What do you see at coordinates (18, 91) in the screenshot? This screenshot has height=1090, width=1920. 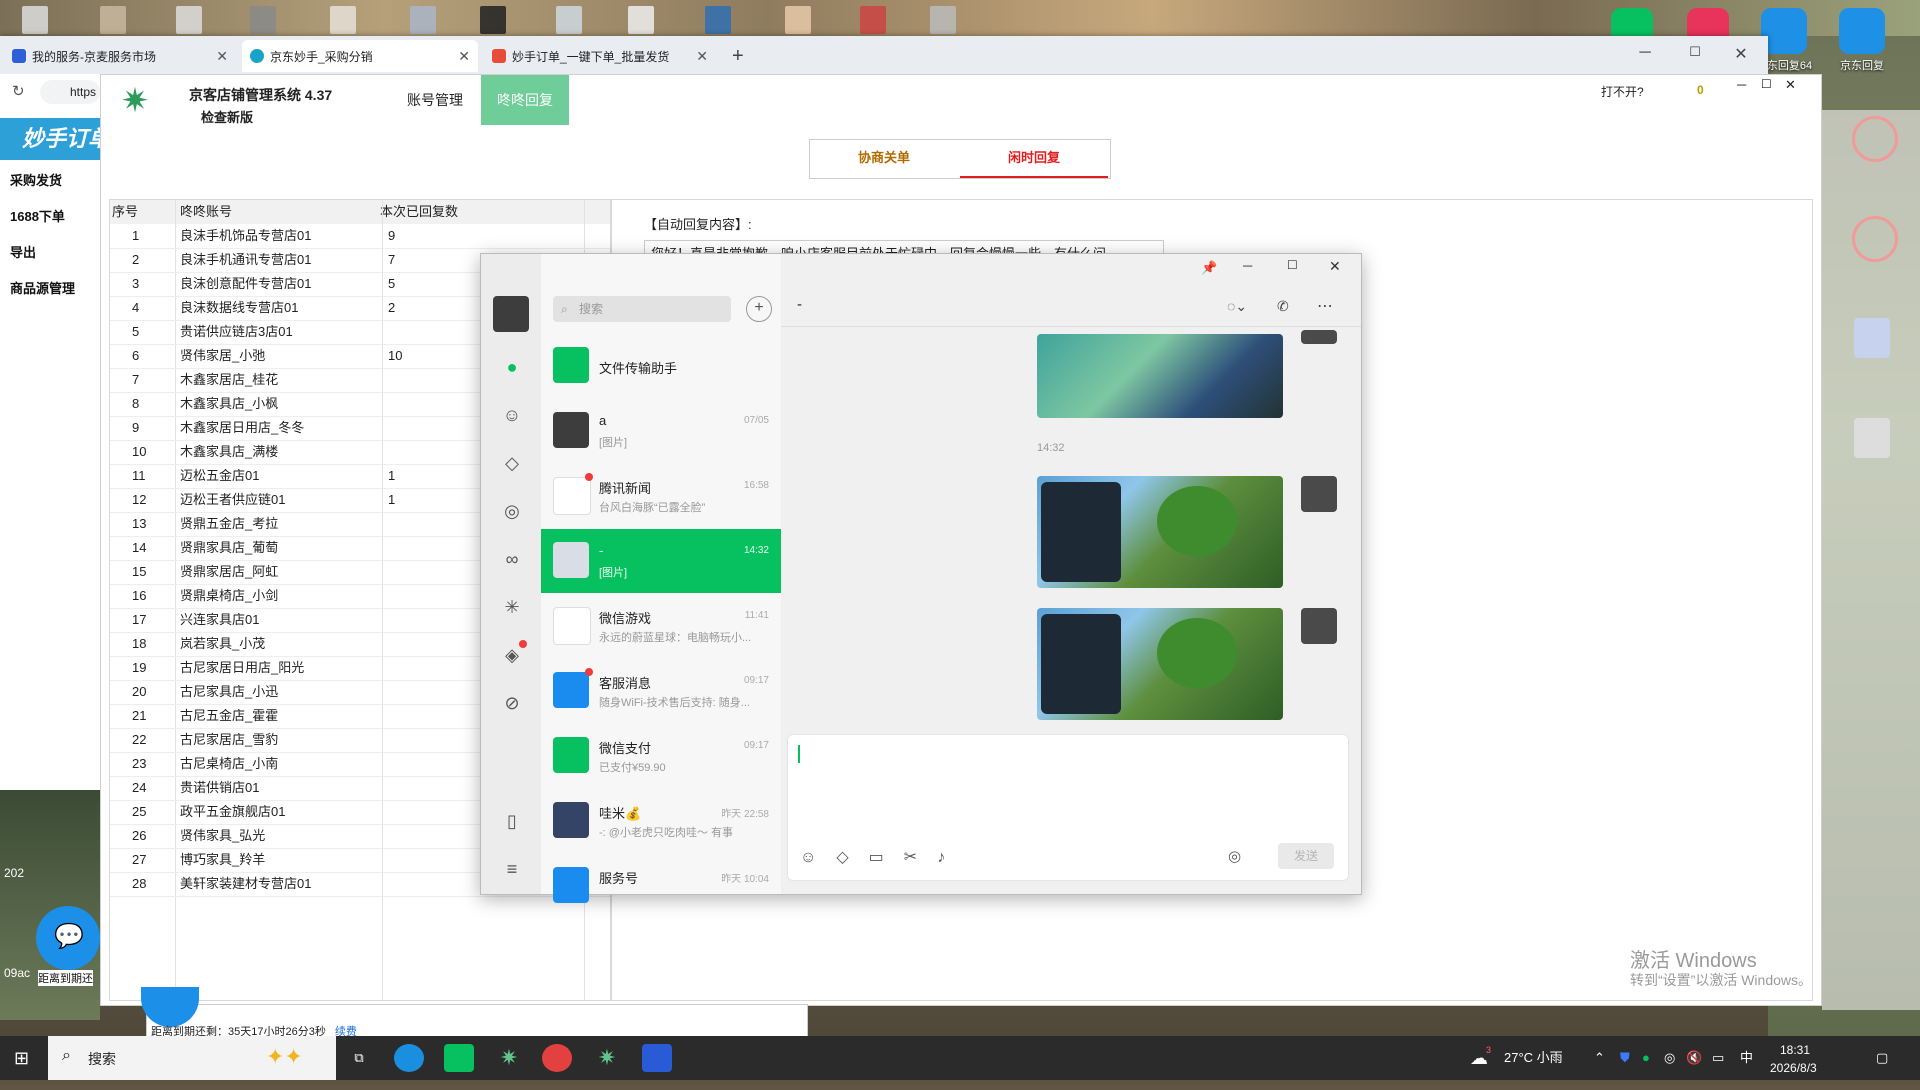 I see `reload-icon: ↻` at bounding box center [18, 91].